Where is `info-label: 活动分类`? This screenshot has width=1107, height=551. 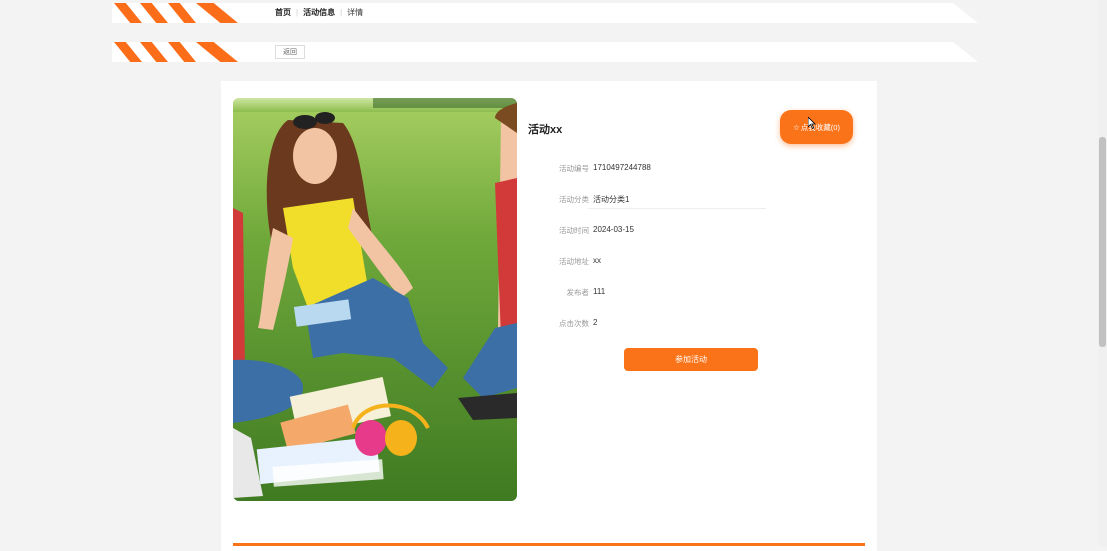 info-label: 活动分类 is located at coordinates (574, 199).